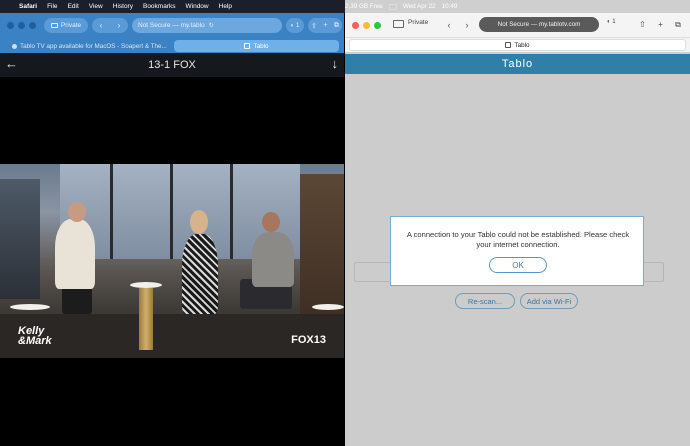 The image size is (690, 446). What do you see at coordinates (419, 6) in the screenshot?
I see `clock-date: Wed Apr 22` at bounding box center [419, 6].